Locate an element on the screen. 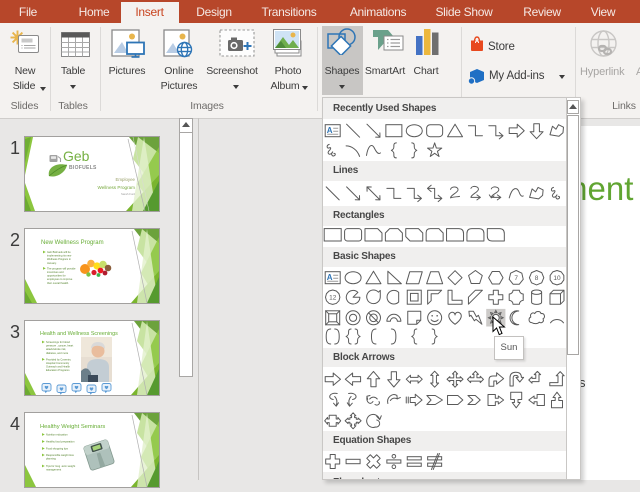 Image resolution: width=640 pixels, height=492 pixels. svg-text: Wellness Program is located at coordinates (117, 187).